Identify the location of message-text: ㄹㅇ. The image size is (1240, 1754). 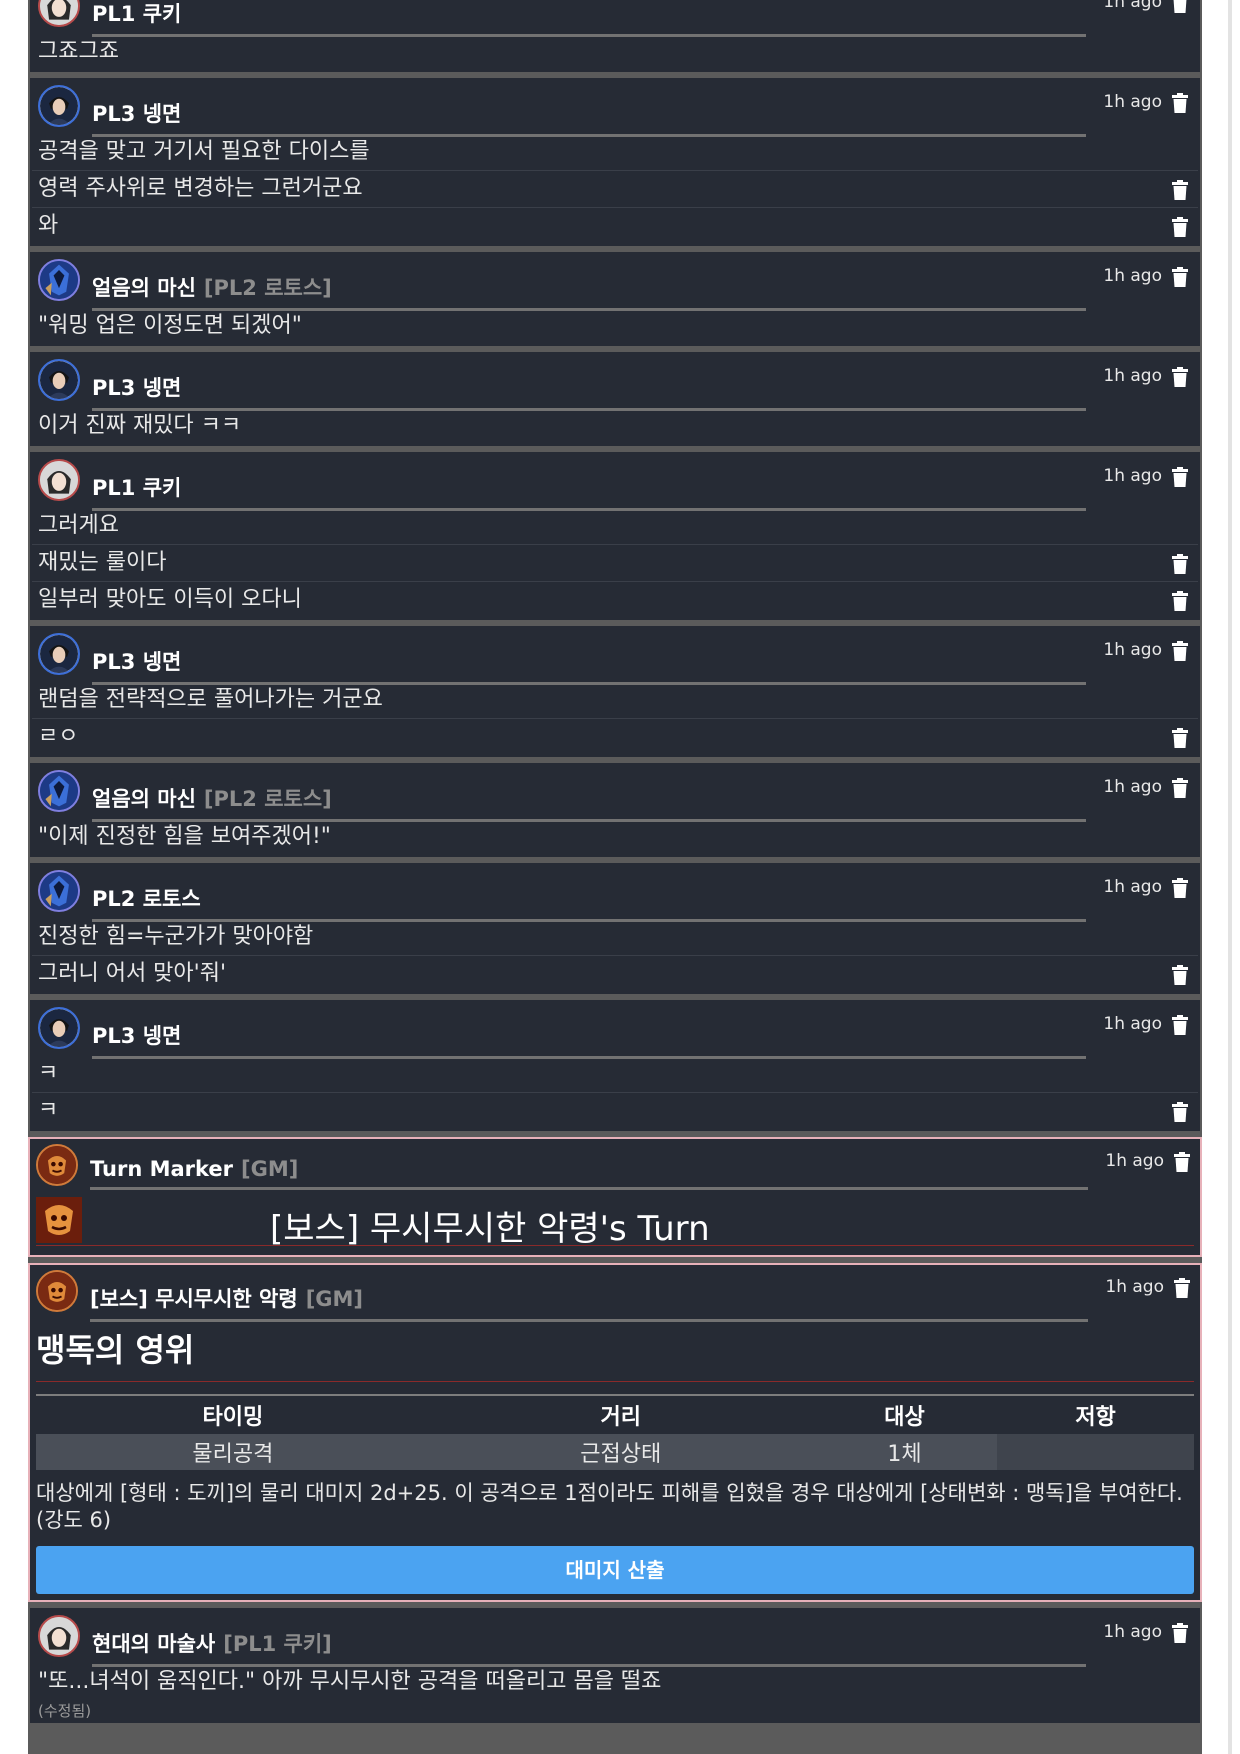
(58, 736).